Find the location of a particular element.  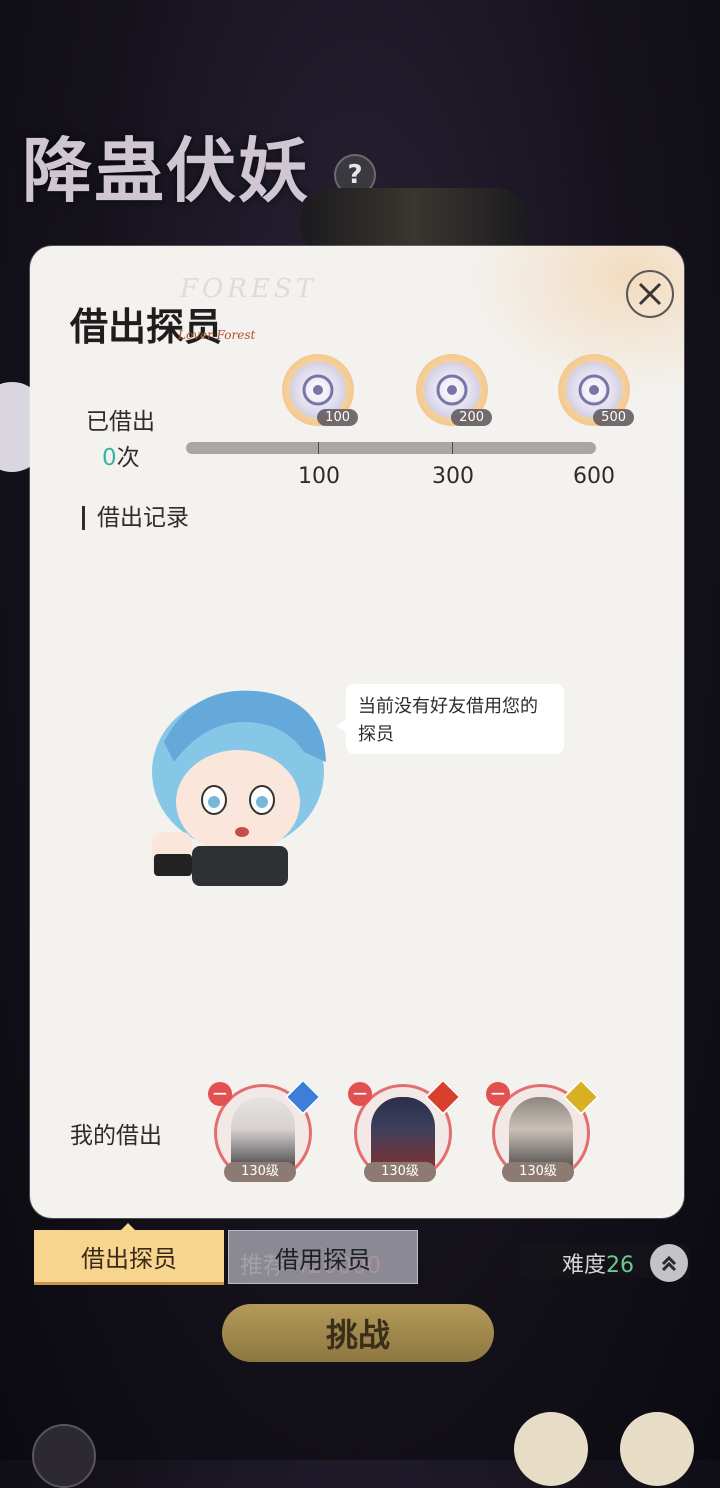

back-button is located at coordinates (64, 1456).